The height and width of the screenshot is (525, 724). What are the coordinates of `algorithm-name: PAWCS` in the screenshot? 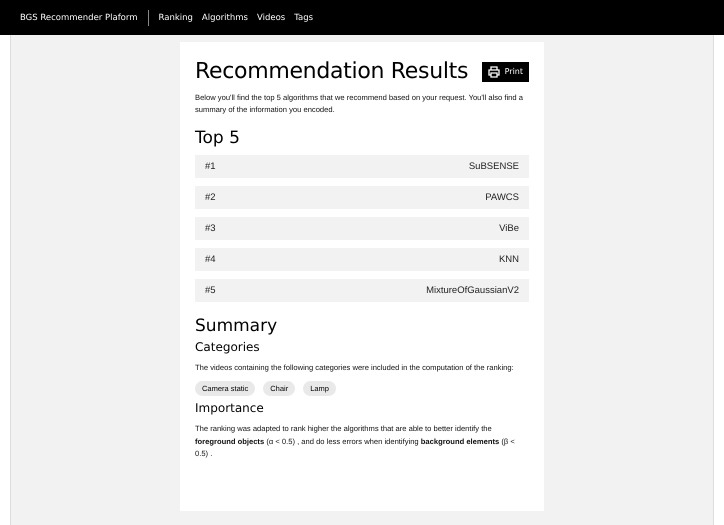 It's located at (502, 198).